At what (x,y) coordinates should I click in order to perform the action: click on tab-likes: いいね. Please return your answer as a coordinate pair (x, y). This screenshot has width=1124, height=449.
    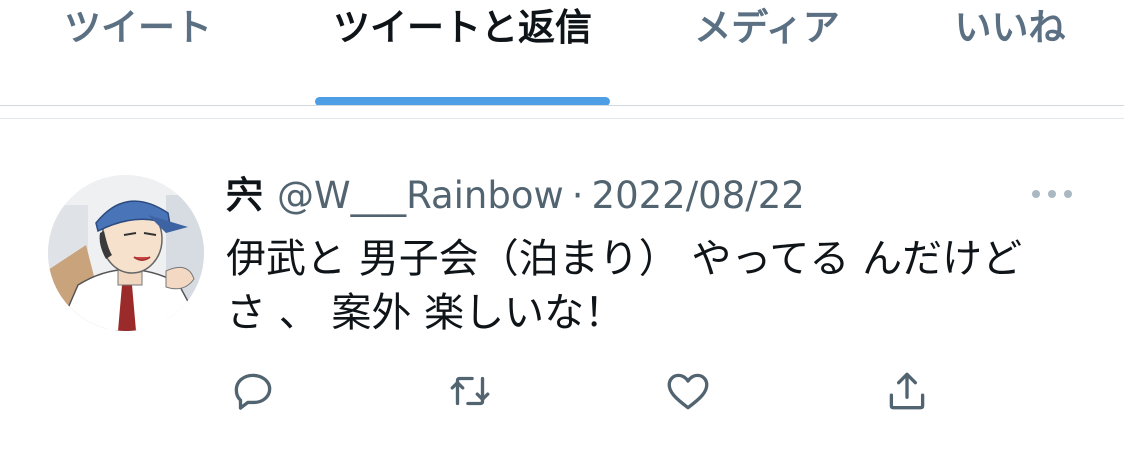
    Looking at the image, I should click on (1010, 53).